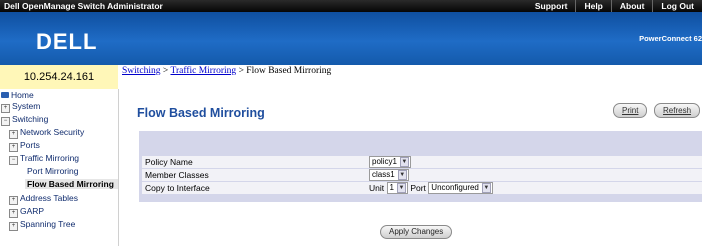 The image size is (702, 246). Describe the element at coordinates (30, 145) in the screenshot. I see `tree-item-label: Ports` at that location.